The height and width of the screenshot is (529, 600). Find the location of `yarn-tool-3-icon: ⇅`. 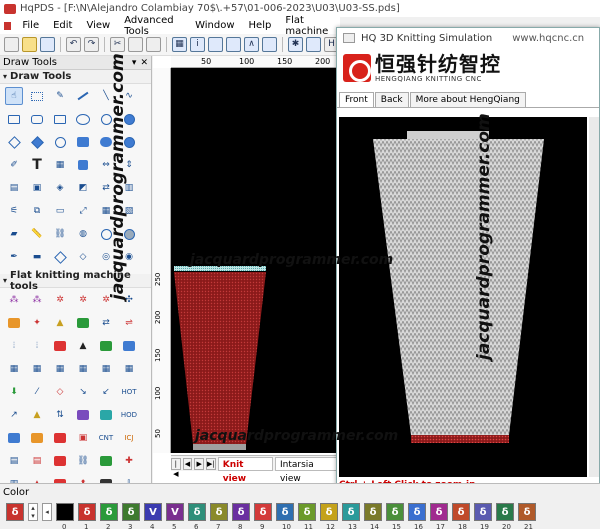

yarn-tool-3-icon: ⇅ is located at coordinates (60, 415).